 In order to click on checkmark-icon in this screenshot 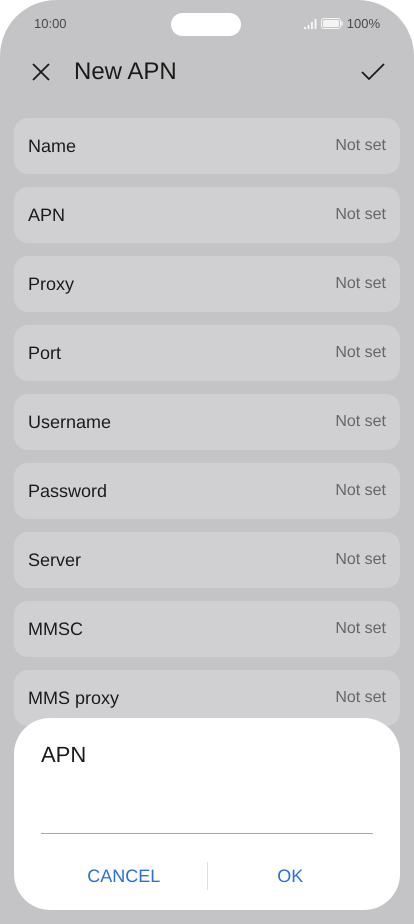, I will do `click(373, 72)`.